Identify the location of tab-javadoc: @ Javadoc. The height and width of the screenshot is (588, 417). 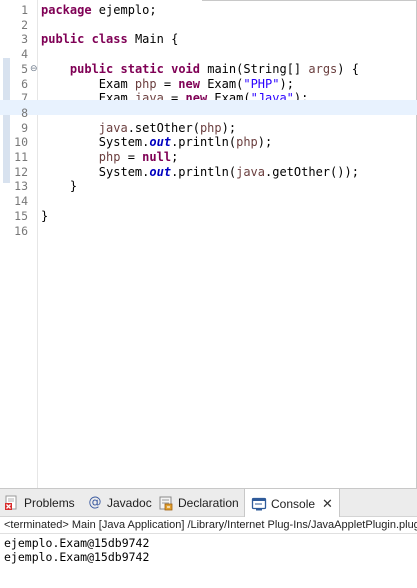
(119, 503).